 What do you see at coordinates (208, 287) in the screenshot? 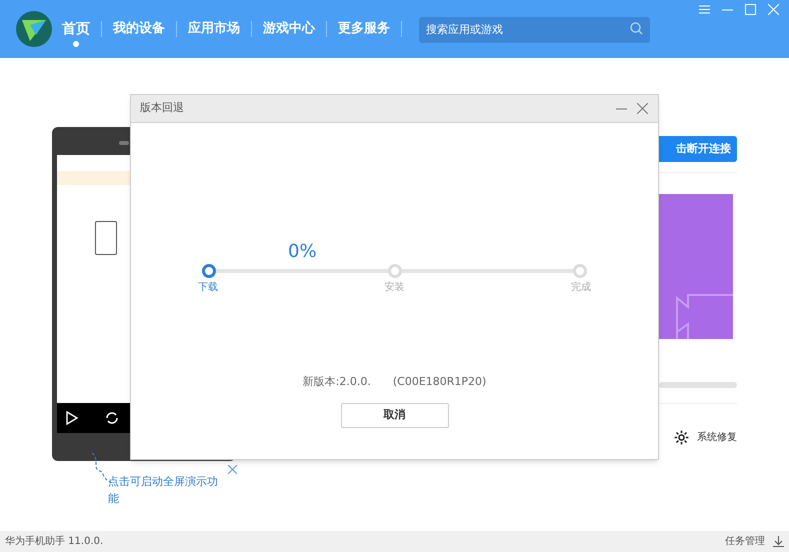
I see `step-label: 下载` at bounding box center [208, 287].